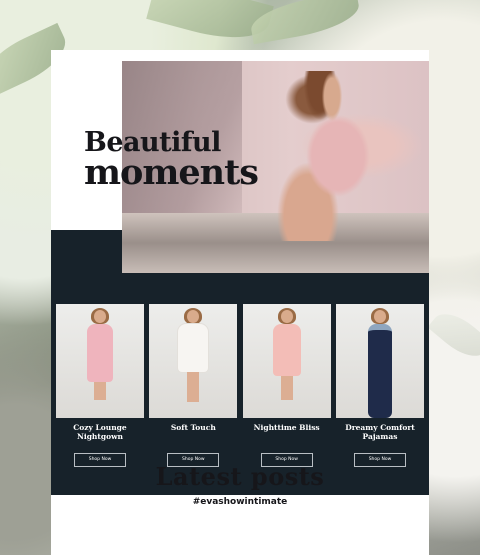 The height and width of the screenshot is (555, 480). I want to click on product-name: Cozy Lounge Nightgown, so click(100, 434).